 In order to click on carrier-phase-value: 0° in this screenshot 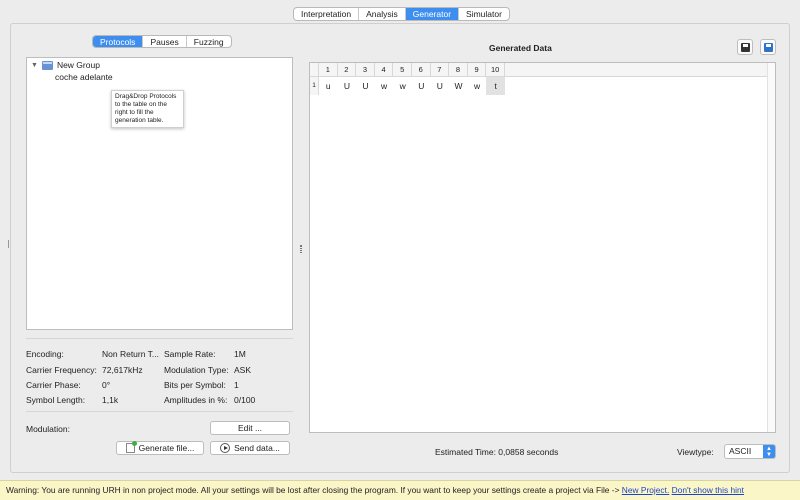, I will do `click(106, 385)`.